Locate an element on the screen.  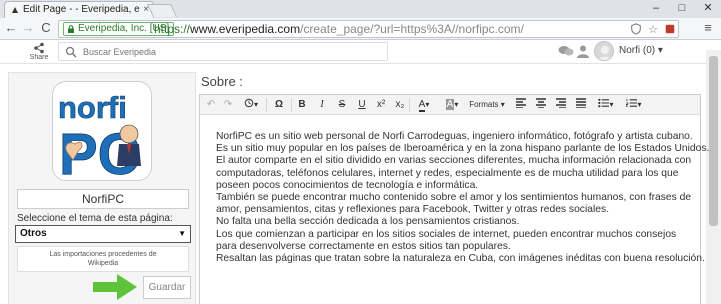
align-left-button is located at coordinates (521, 105).